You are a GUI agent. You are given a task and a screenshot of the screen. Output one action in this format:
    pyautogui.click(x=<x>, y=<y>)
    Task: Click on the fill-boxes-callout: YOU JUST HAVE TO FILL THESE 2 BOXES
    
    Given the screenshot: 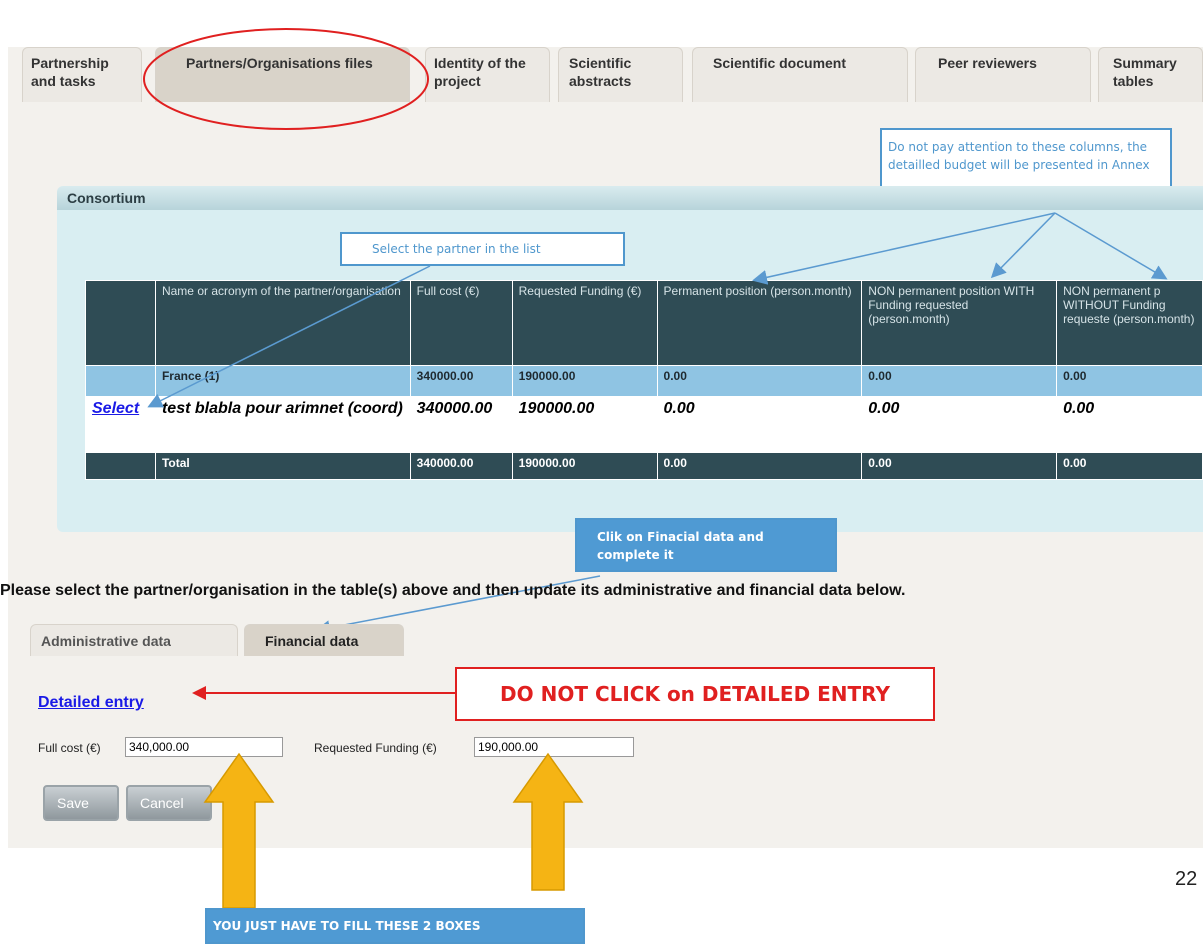 What is the action you would take?
    pyautogui.click(x=395, y=926)
    